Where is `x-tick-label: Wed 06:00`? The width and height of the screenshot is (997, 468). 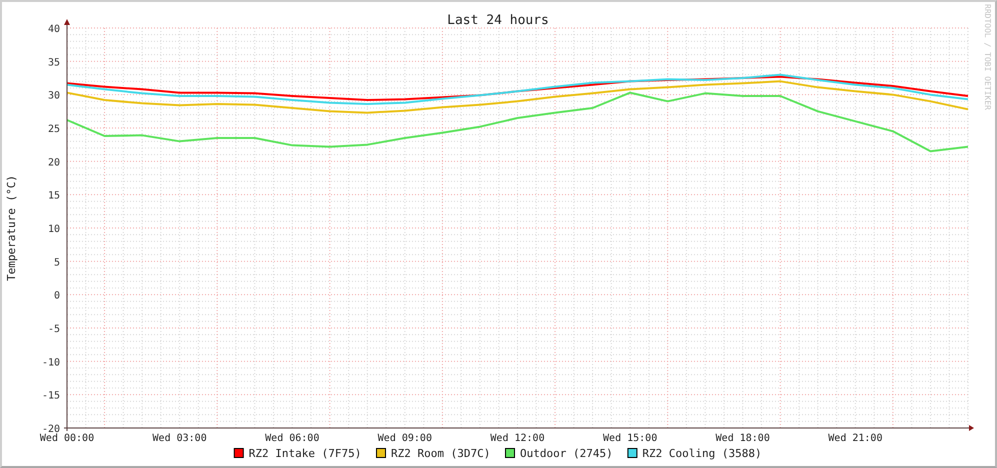
x-tick-label: Wed 06:00 is located at coordinates (292, 438).